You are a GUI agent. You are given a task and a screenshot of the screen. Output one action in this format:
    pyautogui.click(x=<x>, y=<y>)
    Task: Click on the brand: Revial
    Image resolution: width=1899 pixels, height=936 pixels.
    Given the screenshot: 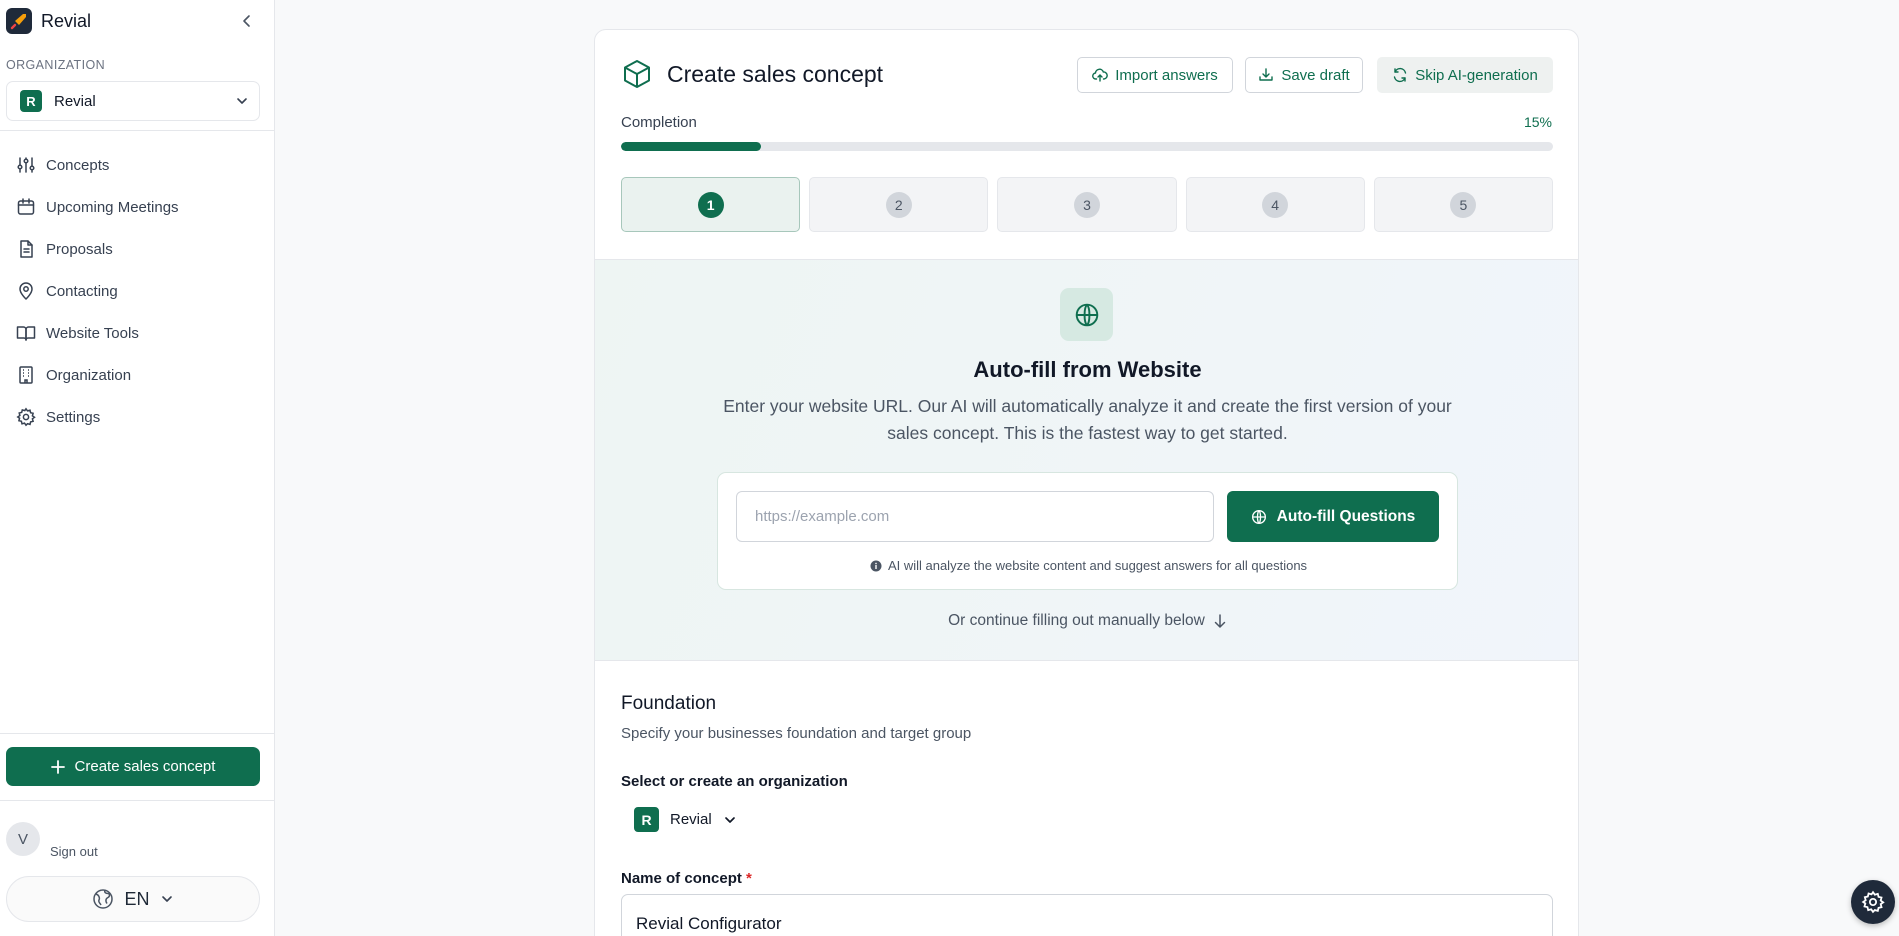 What is the action you would take?
    pyautogui.click(x=48, y=21)
    